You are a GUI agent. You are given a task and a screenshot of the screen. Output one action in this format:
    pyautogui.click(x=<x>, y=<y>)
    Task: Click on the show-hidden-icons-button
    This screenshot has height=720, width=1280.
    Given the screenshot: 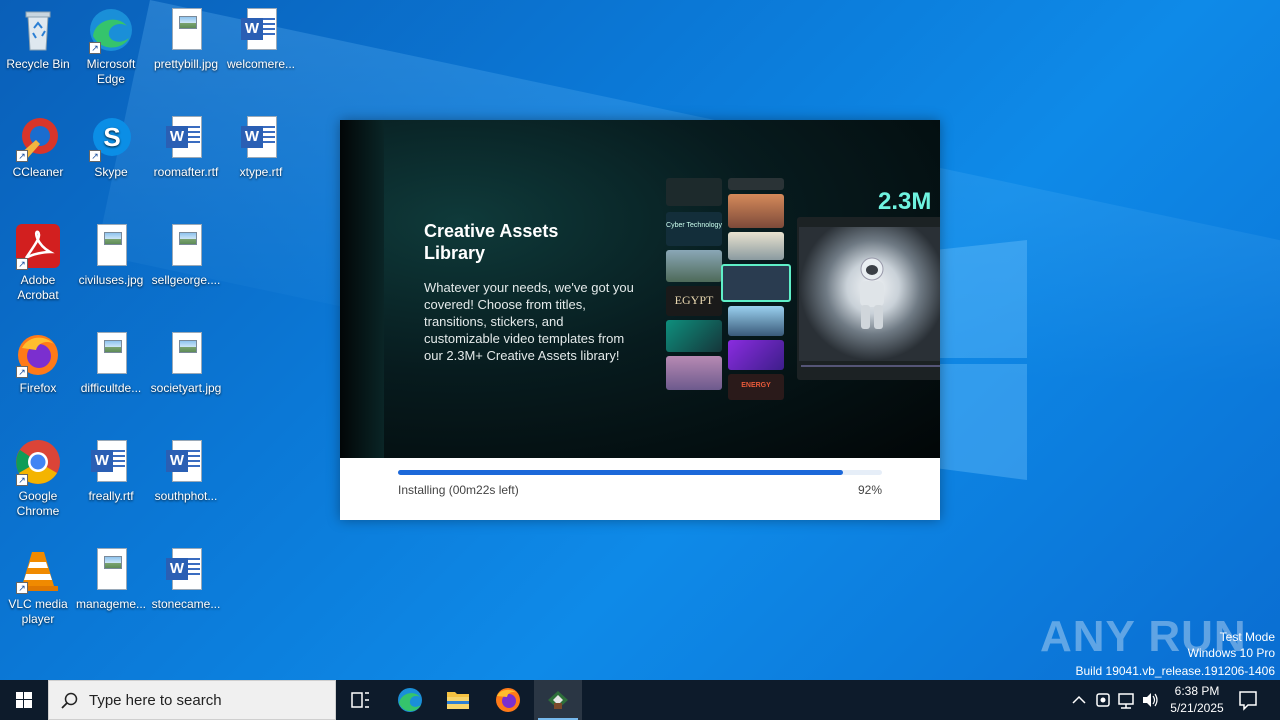 What is the action you would take?
    pyautogui.click(x=1079, y=700)
    